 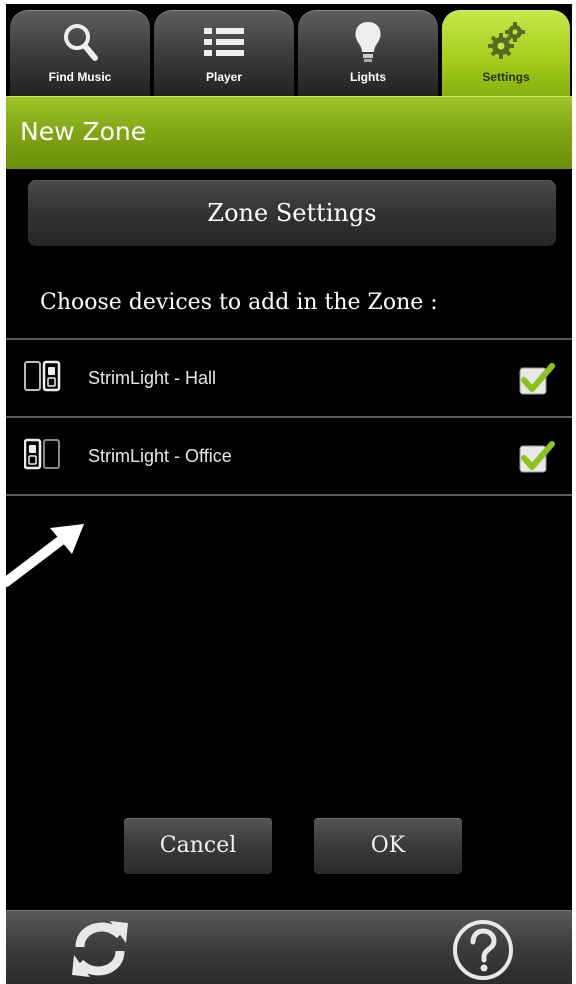 What do you see at coordinates (100, 949) in the screenshot?
I see `refresh-icon` at bounding box center [100, 949].